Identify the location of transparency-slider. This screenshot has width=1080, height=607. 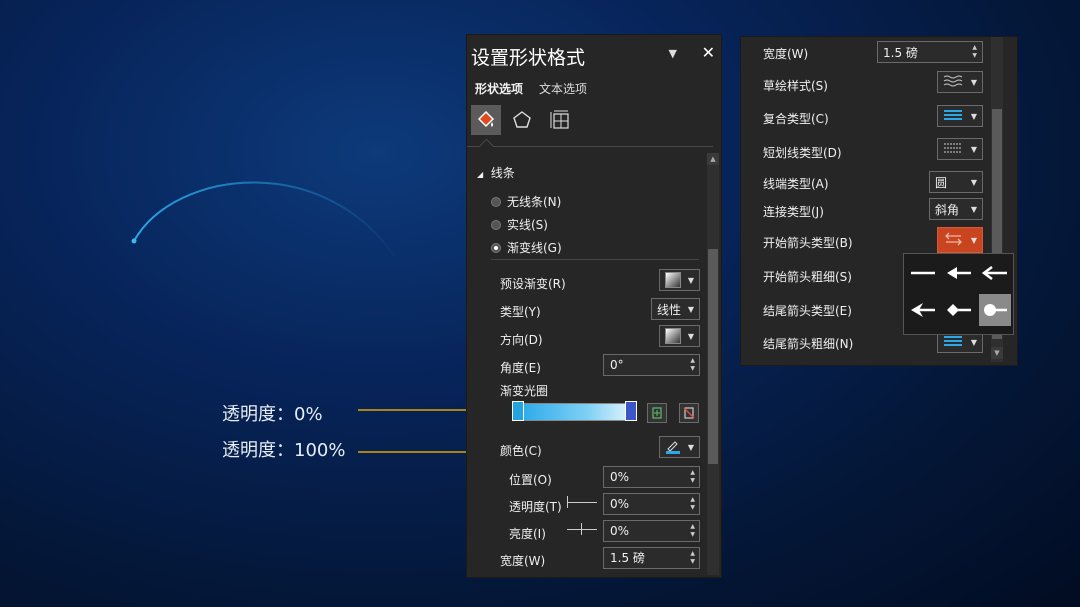
(582, 502).